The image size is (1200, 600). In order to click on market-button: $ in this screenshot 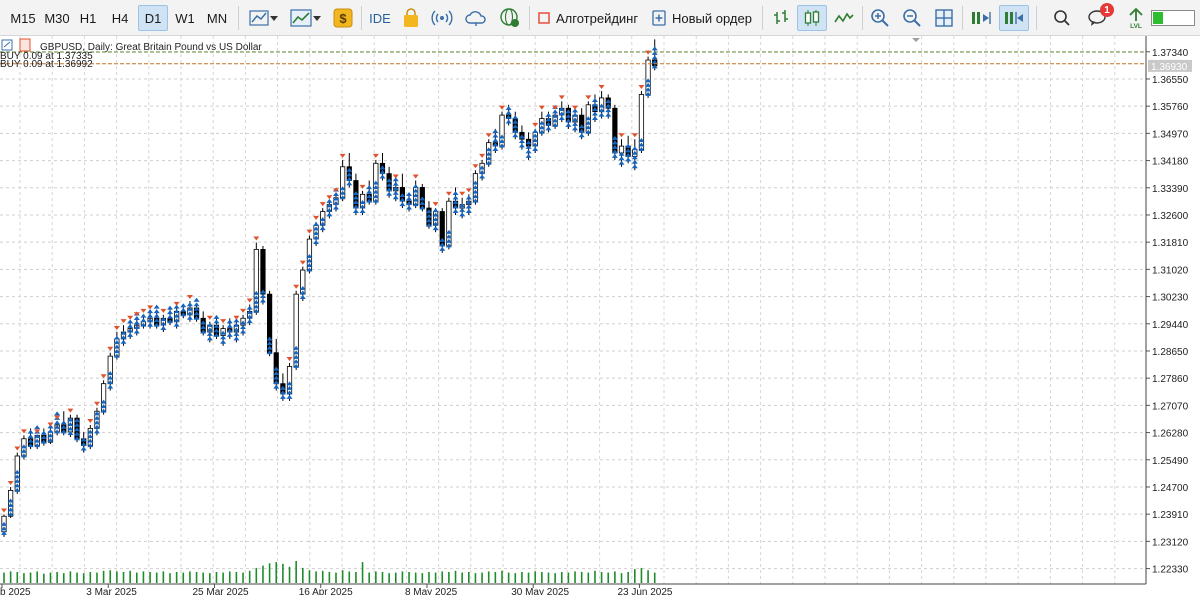, I will do `click(343, 18)`.